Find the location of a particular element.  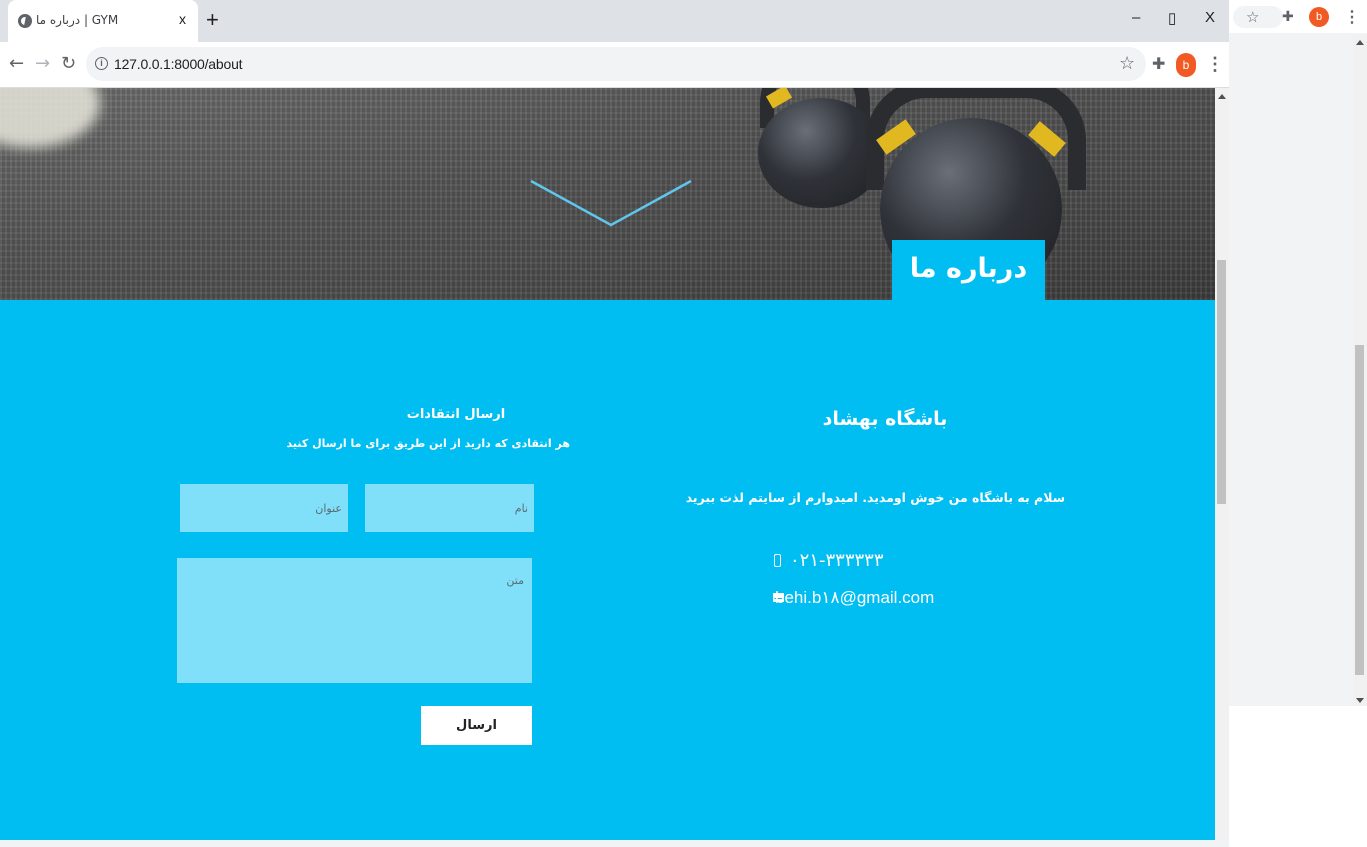

tab-about: درباره ما | GYM x is located at coordinates (103, 21).